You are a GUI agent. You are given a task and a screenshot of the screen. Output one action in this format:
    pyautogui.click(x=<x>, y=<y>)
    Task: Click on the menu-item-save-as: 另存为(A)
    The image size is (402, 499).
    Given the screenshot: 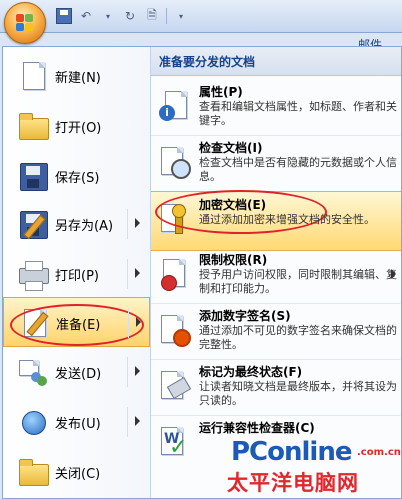 What is the action you would take?
    pyautogui.click(x=76, y=224)
    